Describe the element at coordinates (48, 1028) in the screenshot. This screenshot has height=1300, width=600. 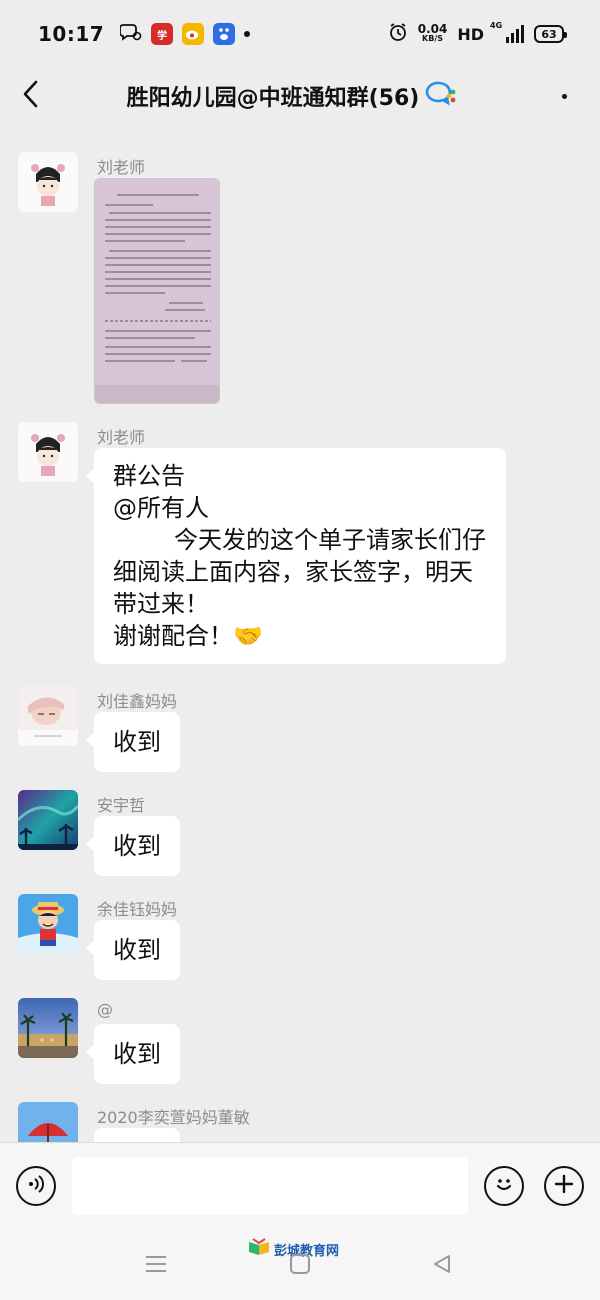
I see `palm-street-avatar` at that location.